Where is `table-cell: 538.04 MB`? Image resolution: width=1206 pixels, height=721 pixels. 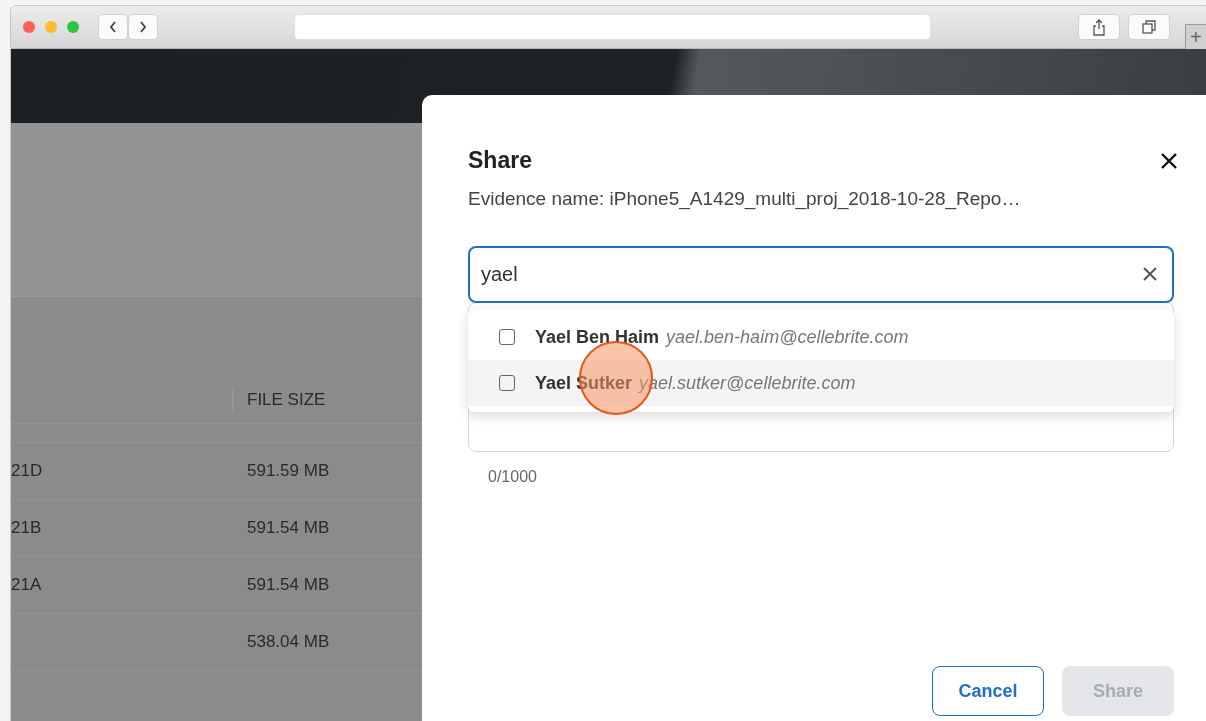 table-cell: 538.04 MB is located at coordinates (288, 642).